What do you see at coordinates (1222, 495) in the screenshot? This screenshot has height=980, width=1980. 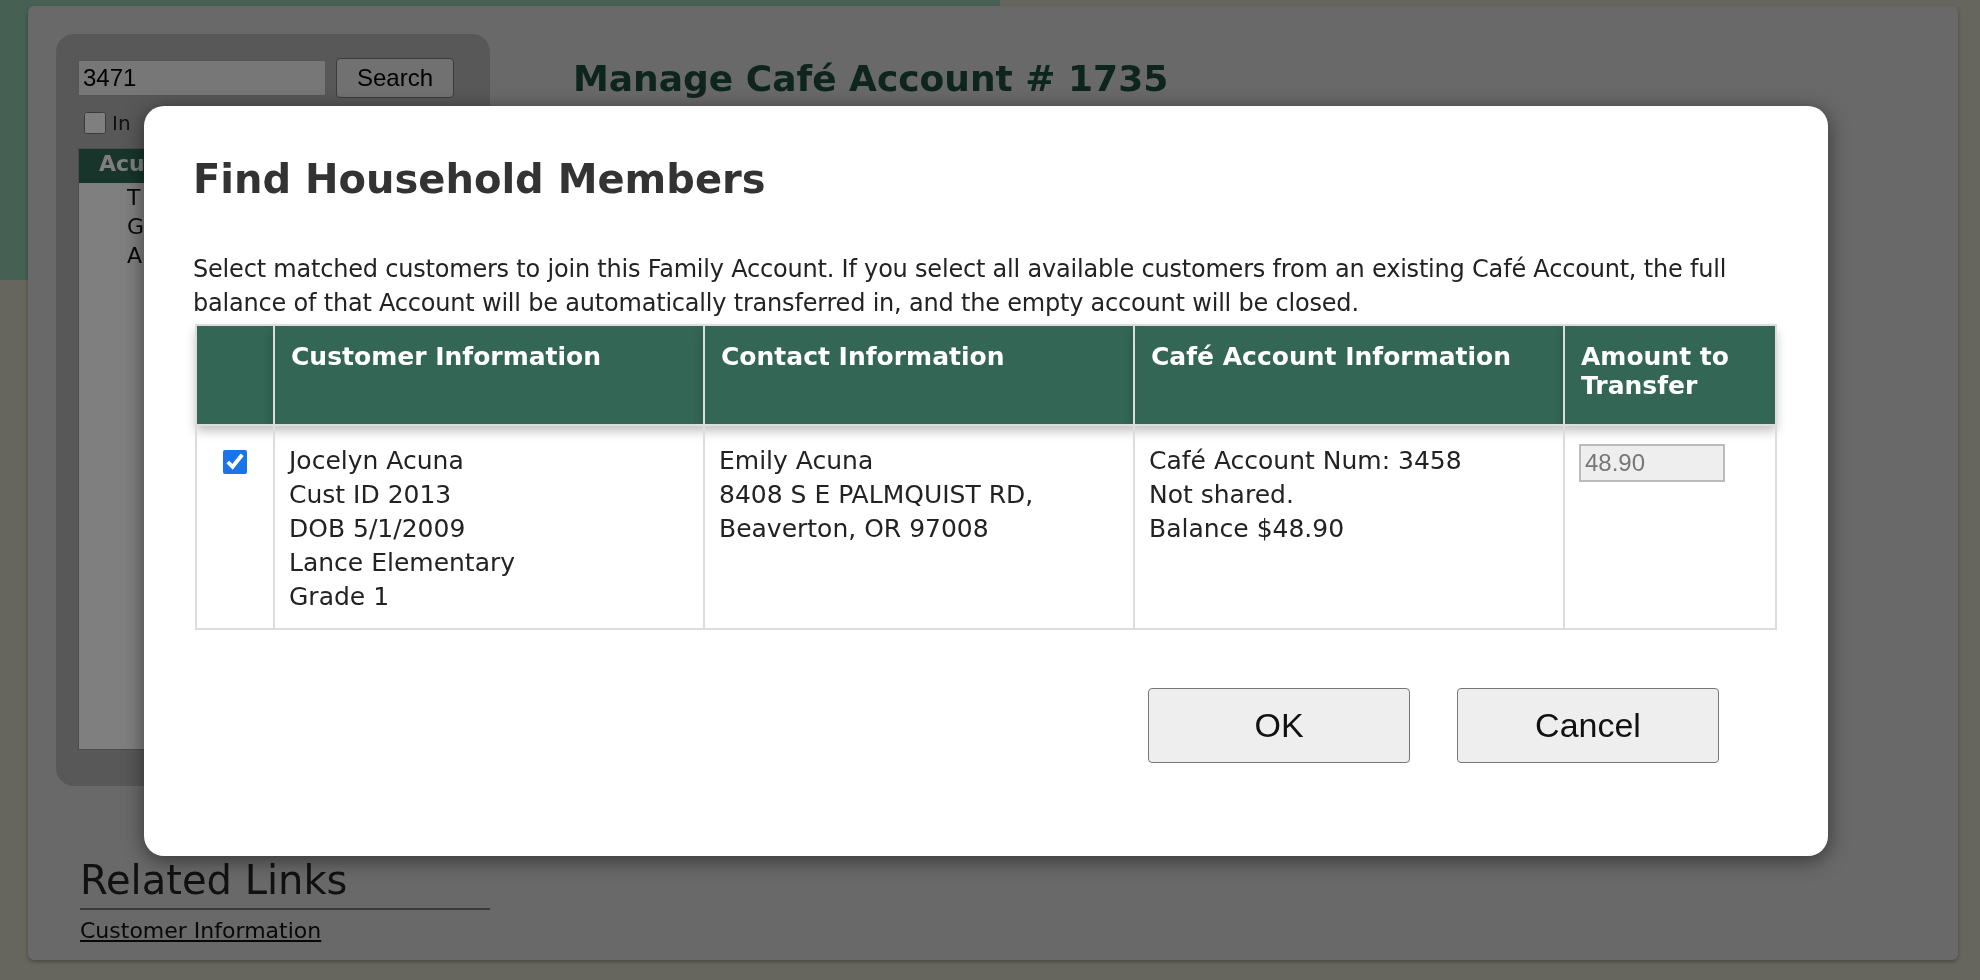 I see `cell-text: Not shared.` at bounding box center [1222, 495].